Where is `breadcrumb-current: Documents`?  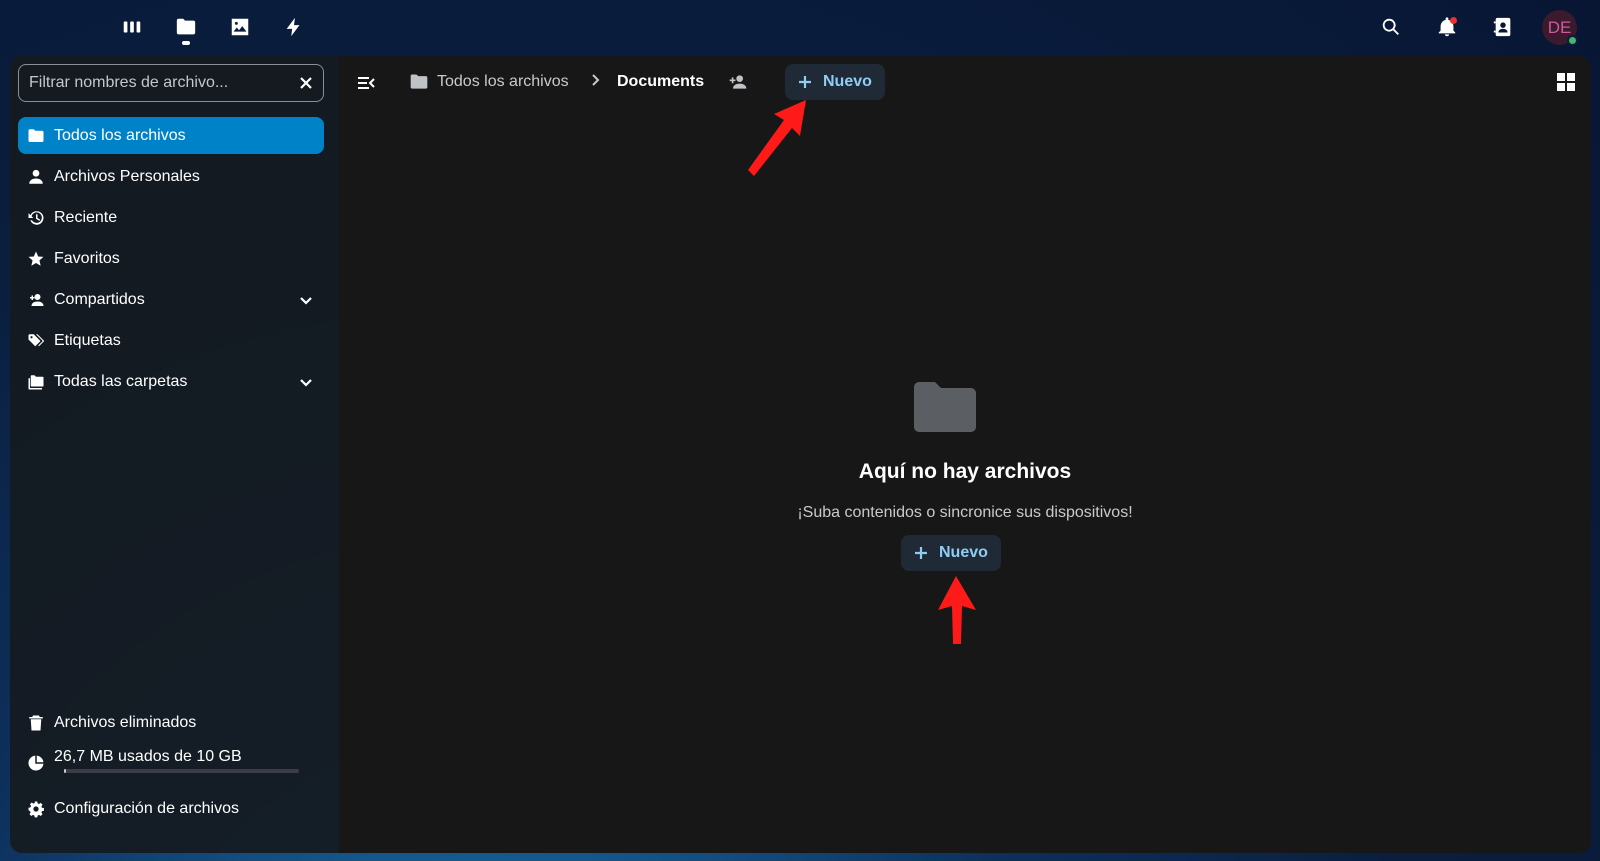
breadcrumb-current: Documents is located at coordinates (660, 82).